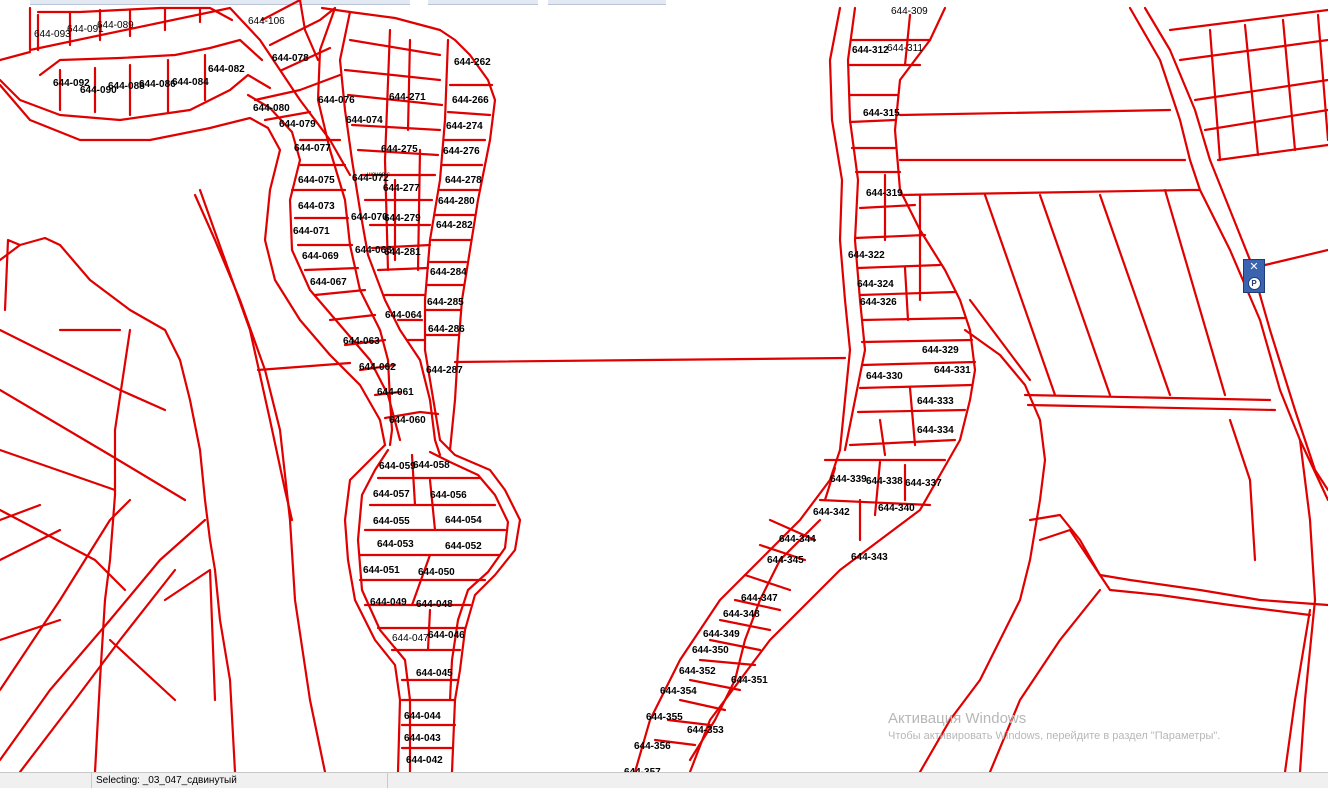 The height and width of the screenshot is (788, 1328). Describe the element at coordinates (896, 508) in the screenshot. I see `parcel-label: 644-340` at that location.